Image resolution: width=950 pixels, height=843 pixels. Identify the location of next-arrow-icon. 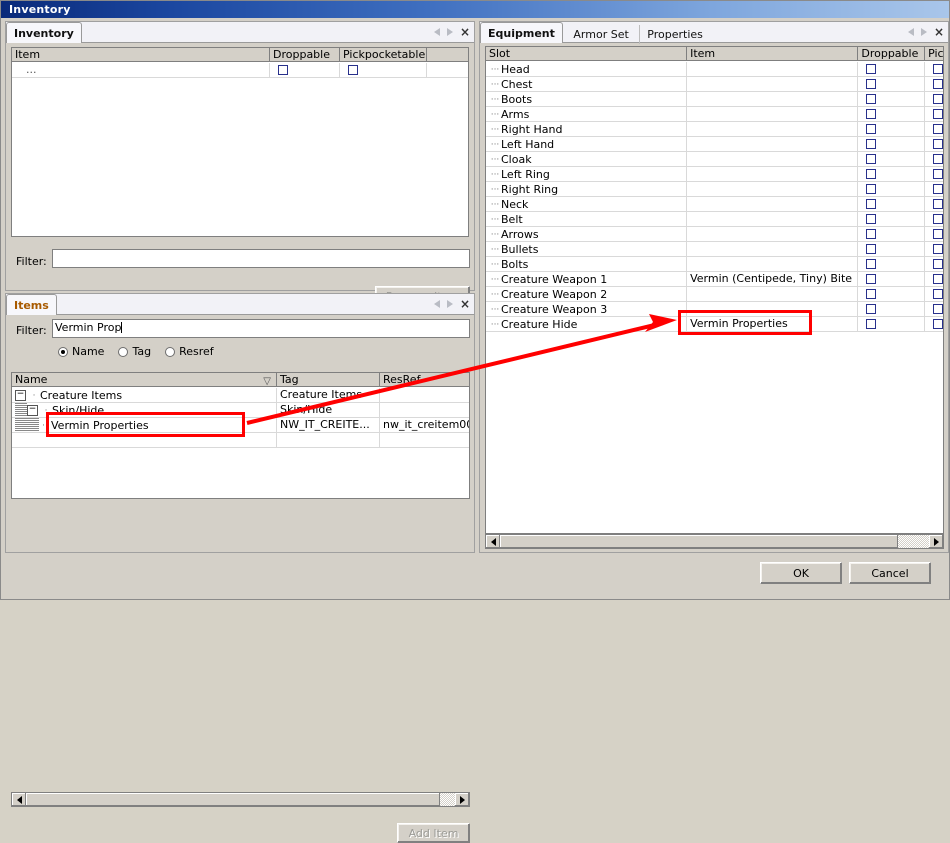
(923, 32).